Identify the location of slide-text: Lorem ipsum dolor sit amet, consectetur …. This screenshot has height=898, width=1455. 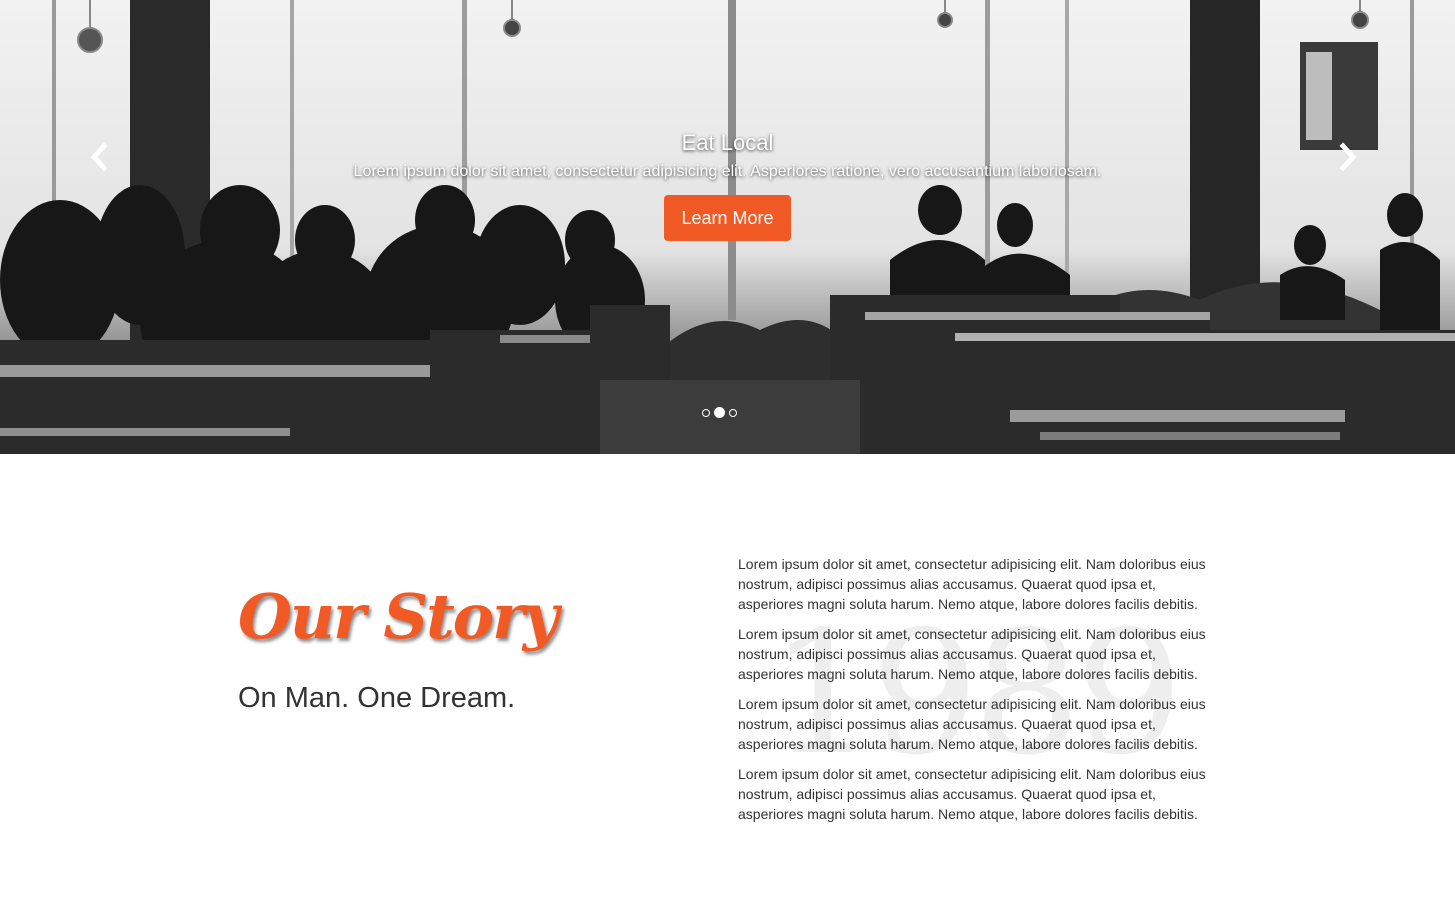
(727, 171).